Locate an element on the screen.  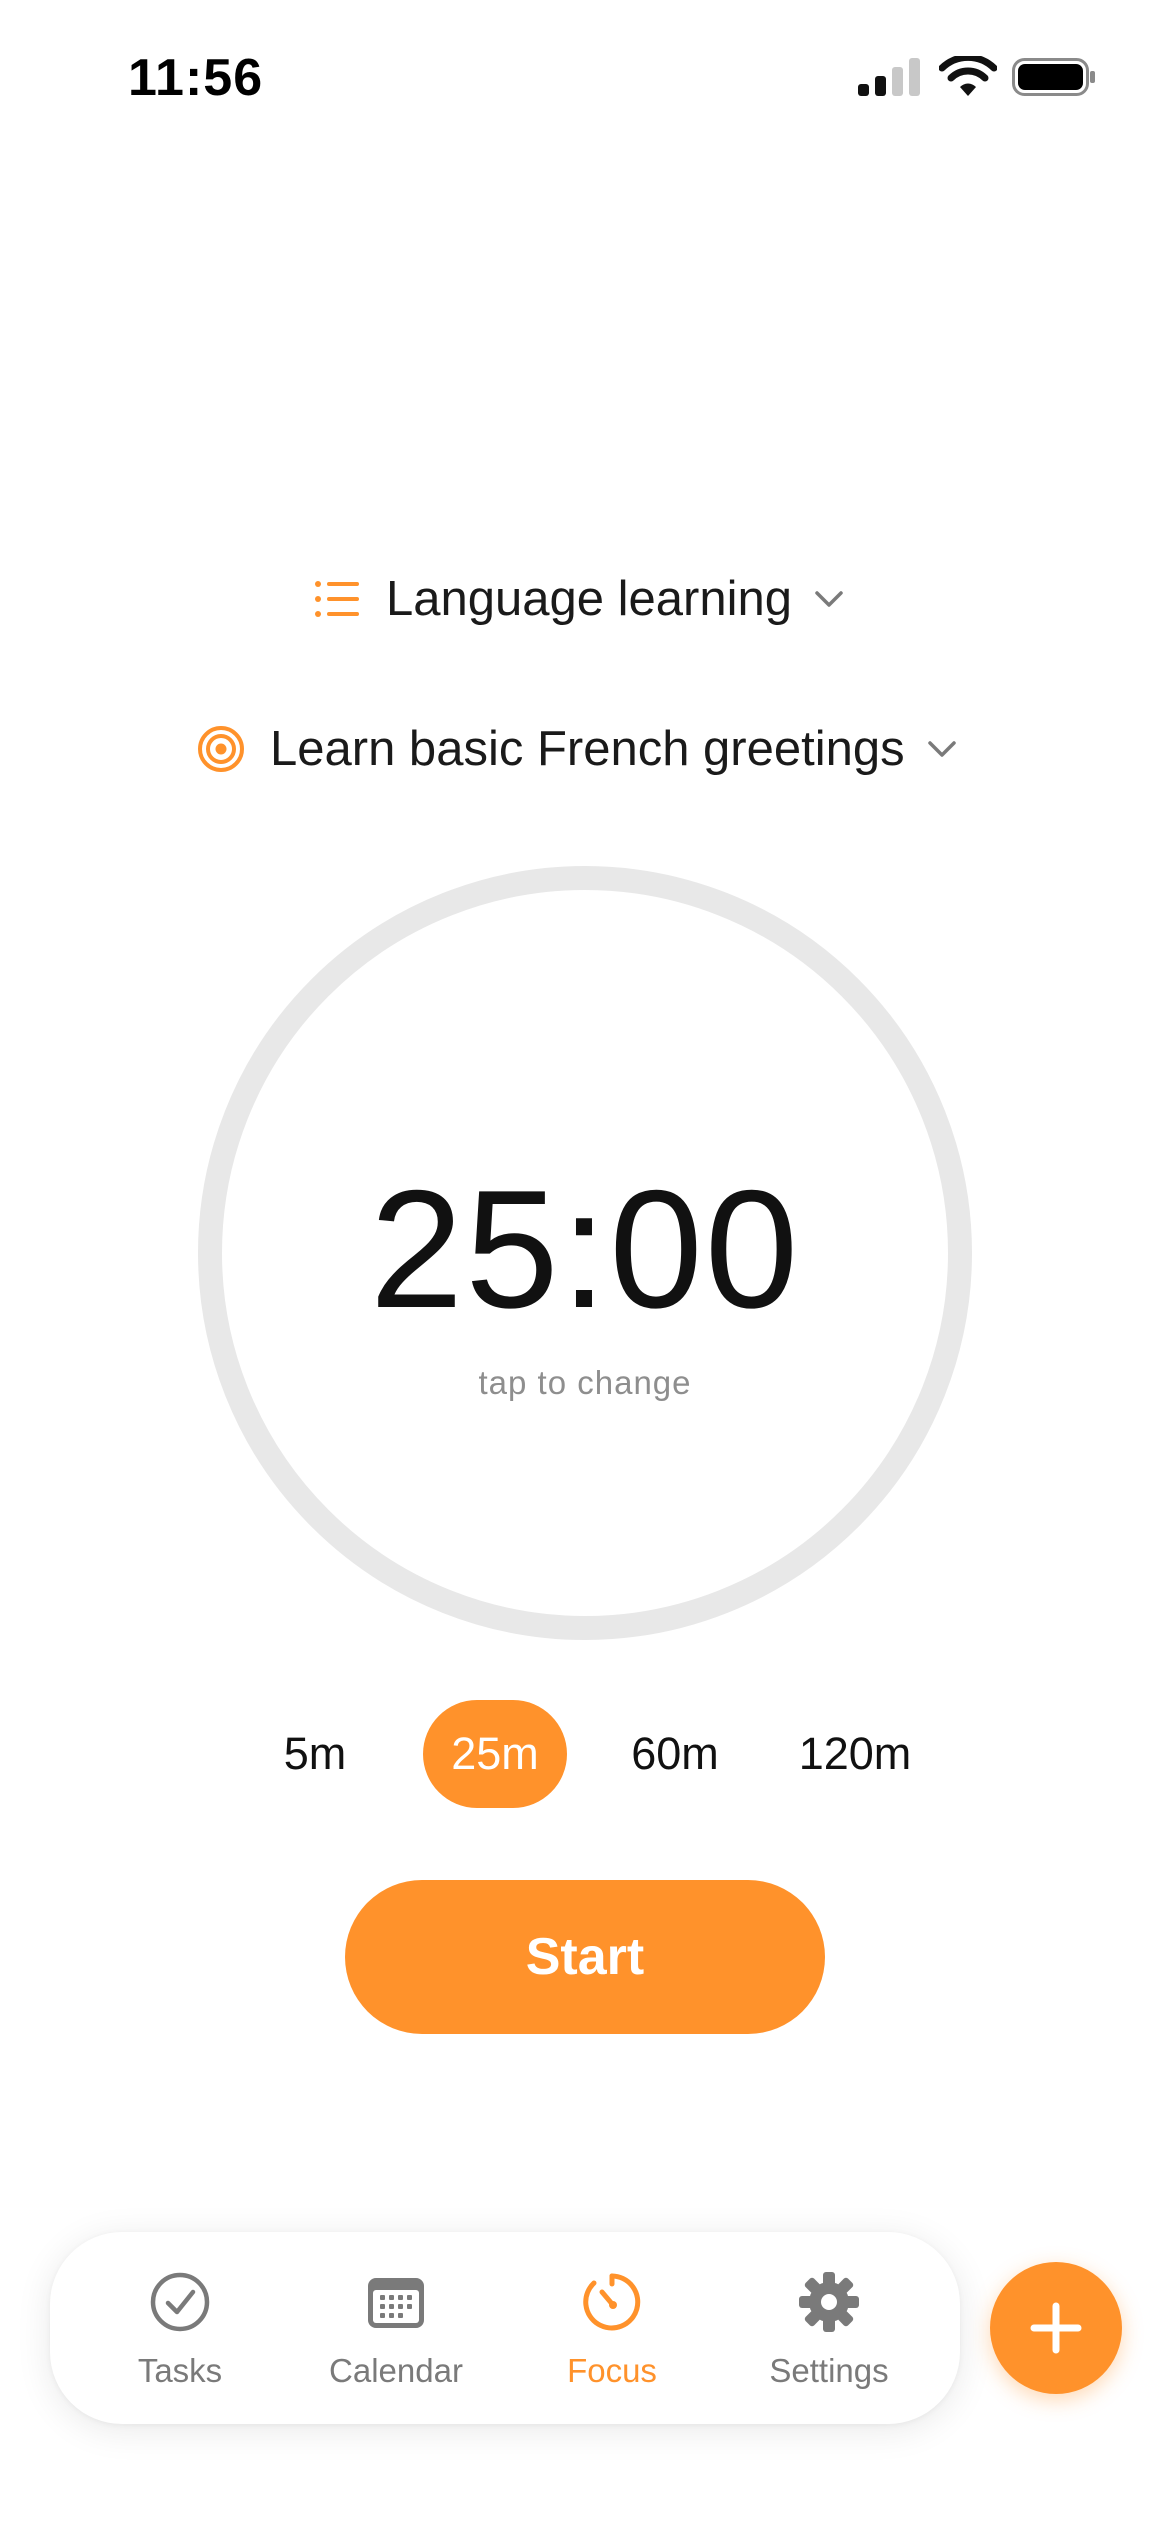
tab-settings: Settings is located at coordinates (829, 2328).